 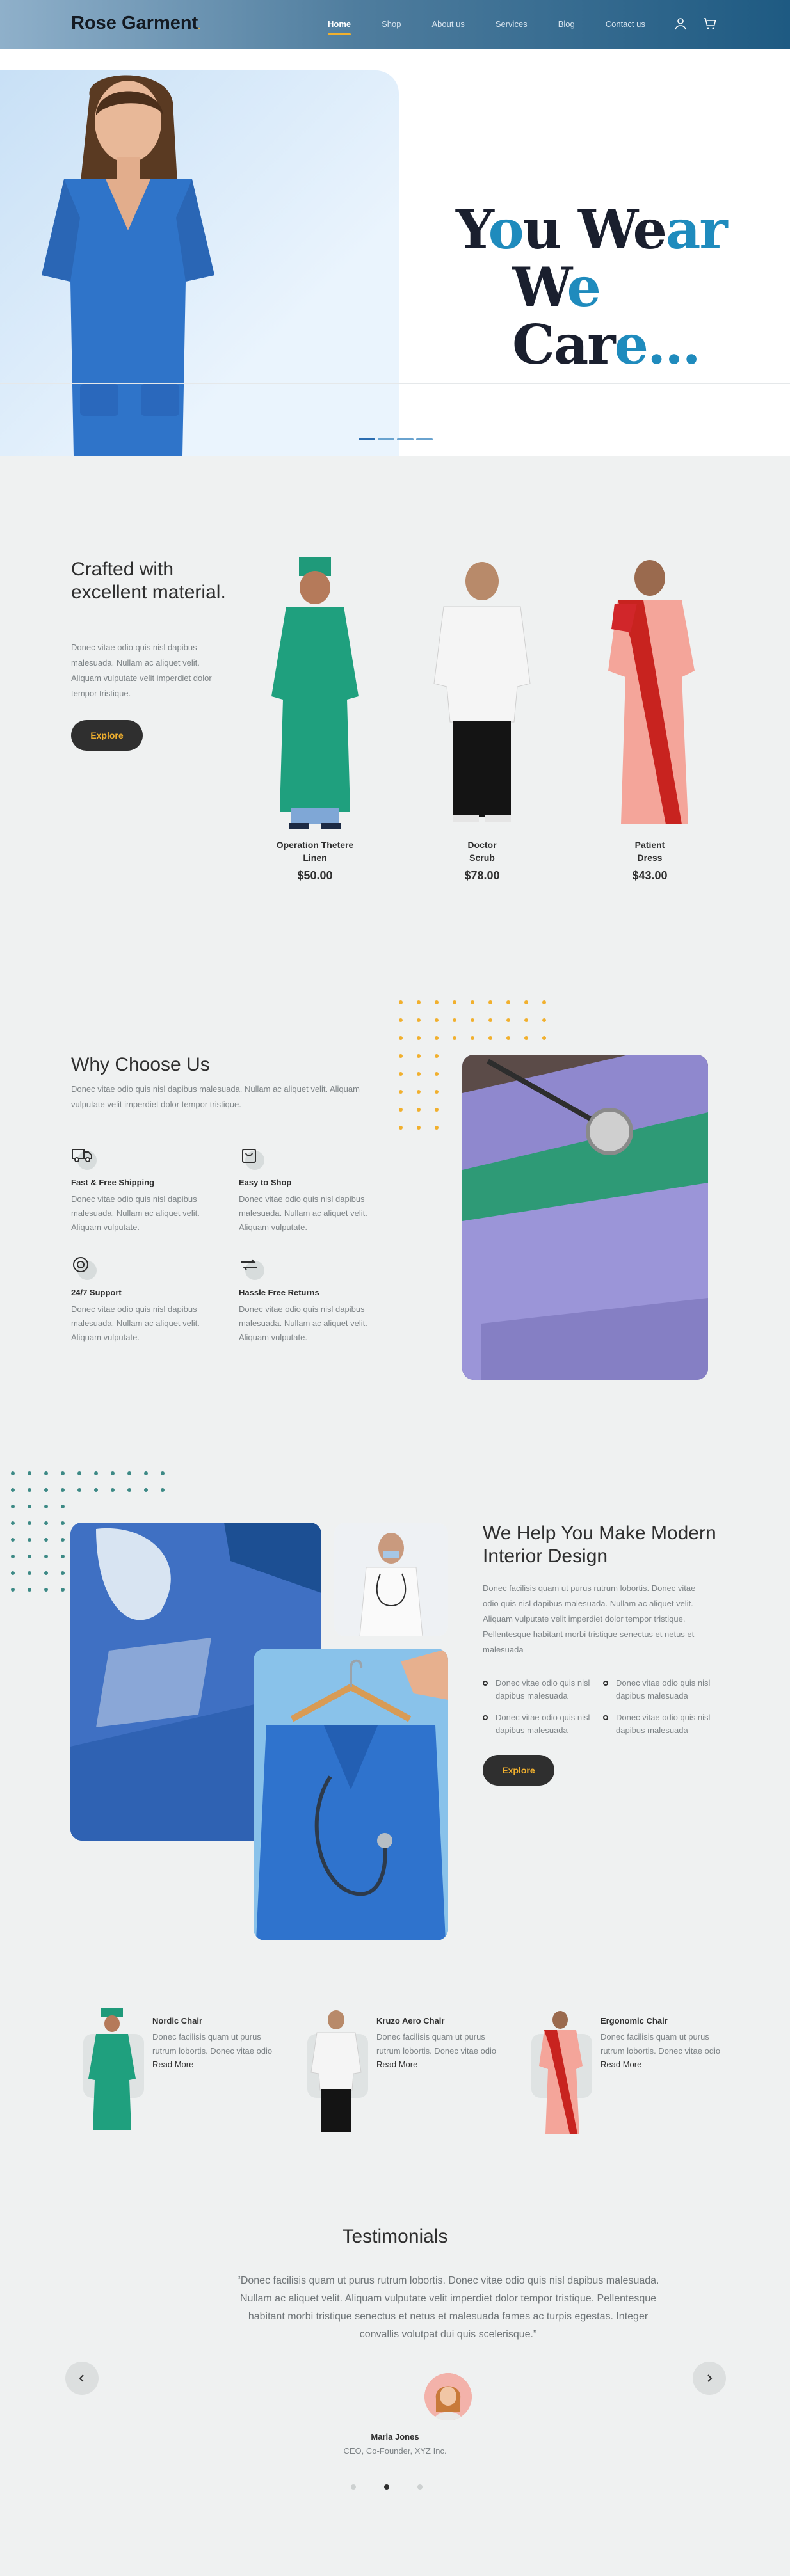 I want to click on product-card: Doctor Scrub $78.00, so click(x=482, y=719).